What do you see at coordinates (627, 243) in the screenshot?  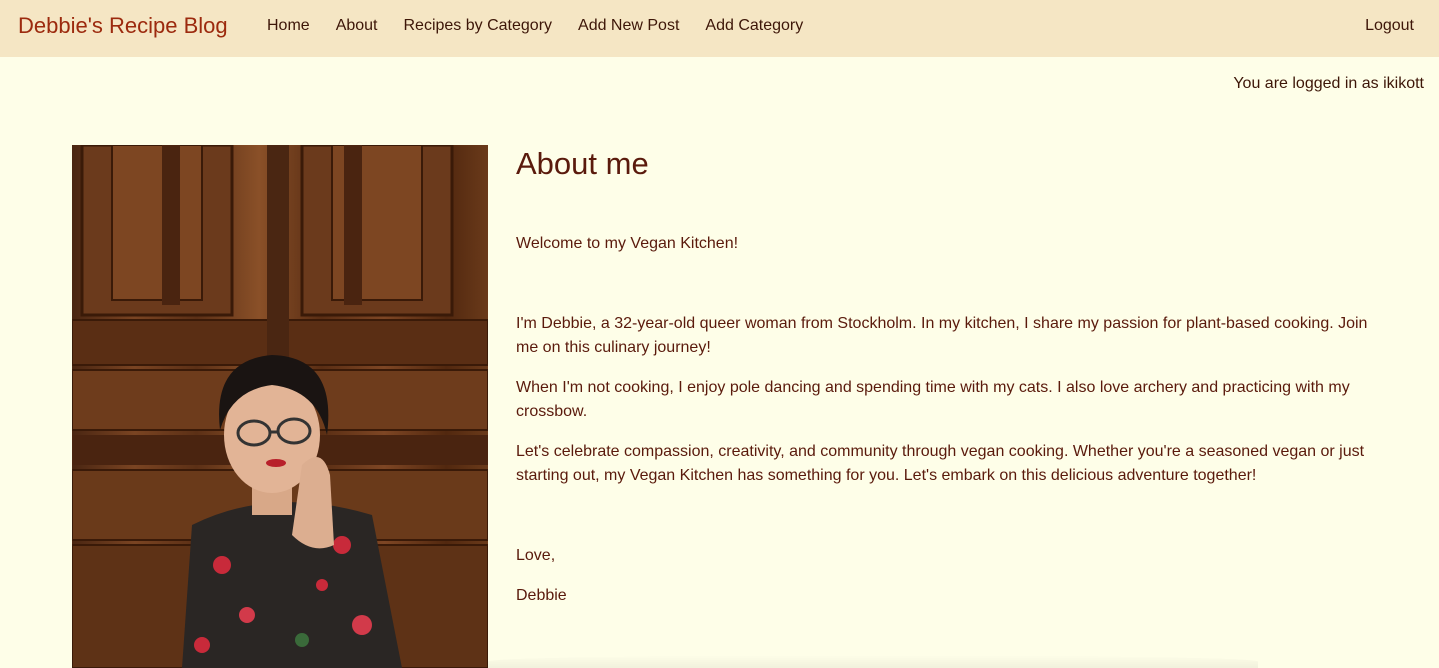 I see `welcome-text: Welcome to my Vegan Kitchen!` at bounding box center [627, 243].